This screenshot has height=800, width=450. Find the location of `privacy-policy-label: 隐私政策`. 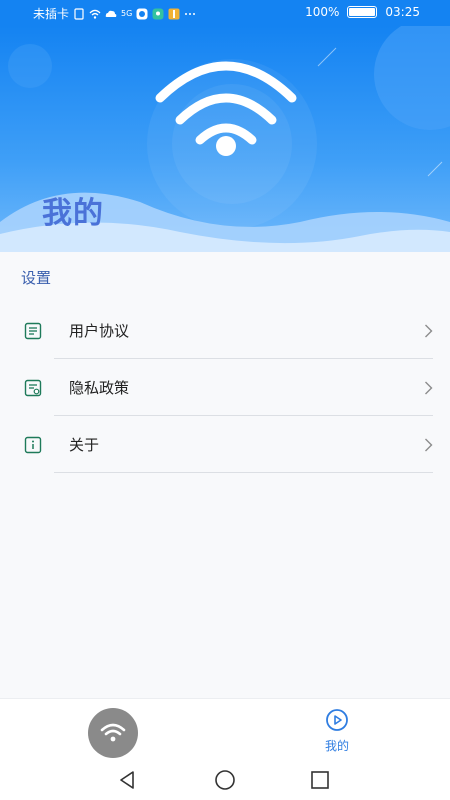

privacy-policy-label: 隐私政策 is located at coordinates (99, 388).